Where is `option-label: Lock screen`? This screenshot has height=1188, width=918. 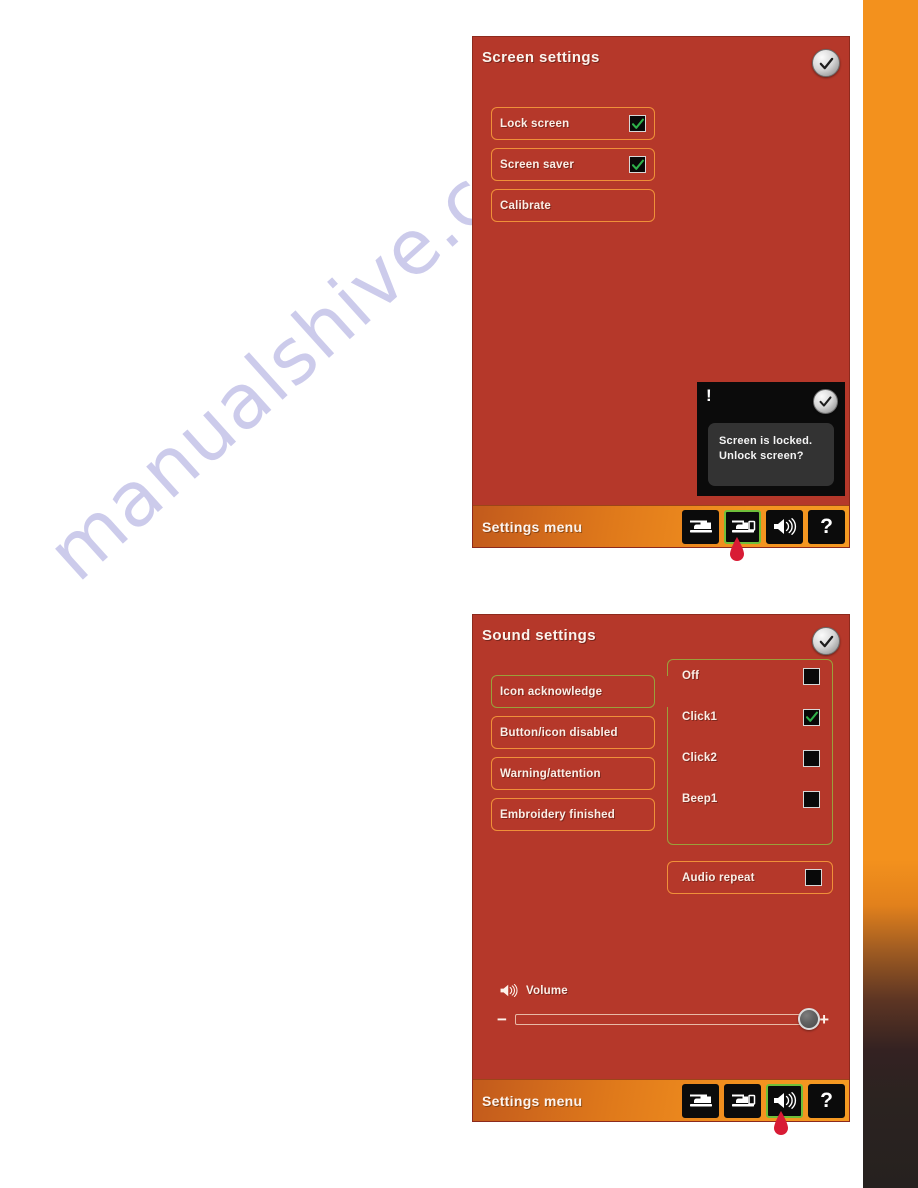
option-label: Lock screen is located at coordinates (535, 123).